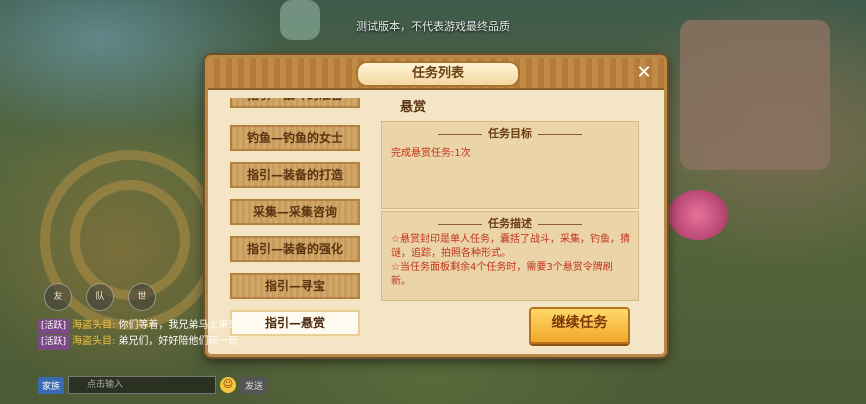 The height and width of the screenshot is (404, 866). I want to click on chat-input: 点击输入, so click(142, 385).